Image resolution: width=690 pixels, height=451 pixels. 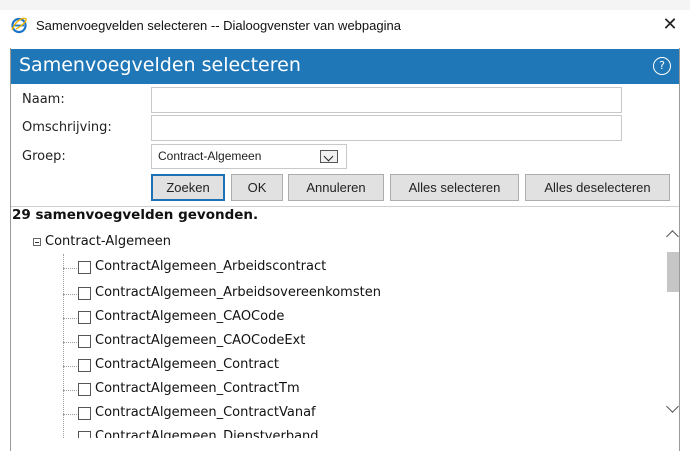 I want to click on item-label: ContractAlgemeen_ContractTm, so click(x=197, y=388).